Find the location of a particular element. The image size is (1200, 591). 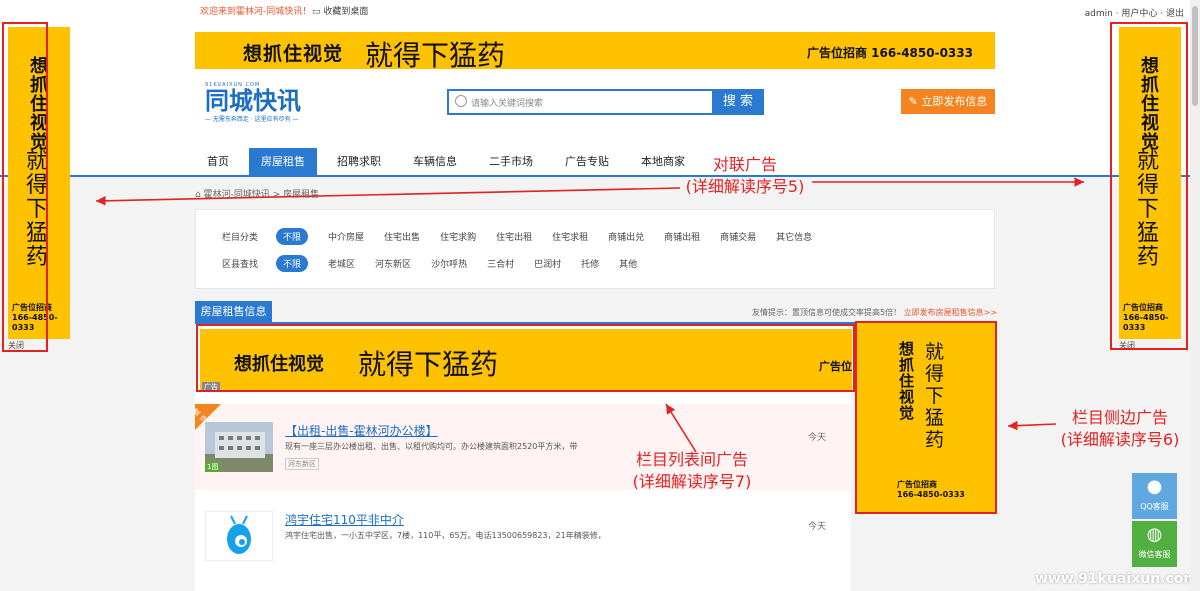

listing-title: 鸿宇住宅110平非中介 is located at coordinates (344, 519).